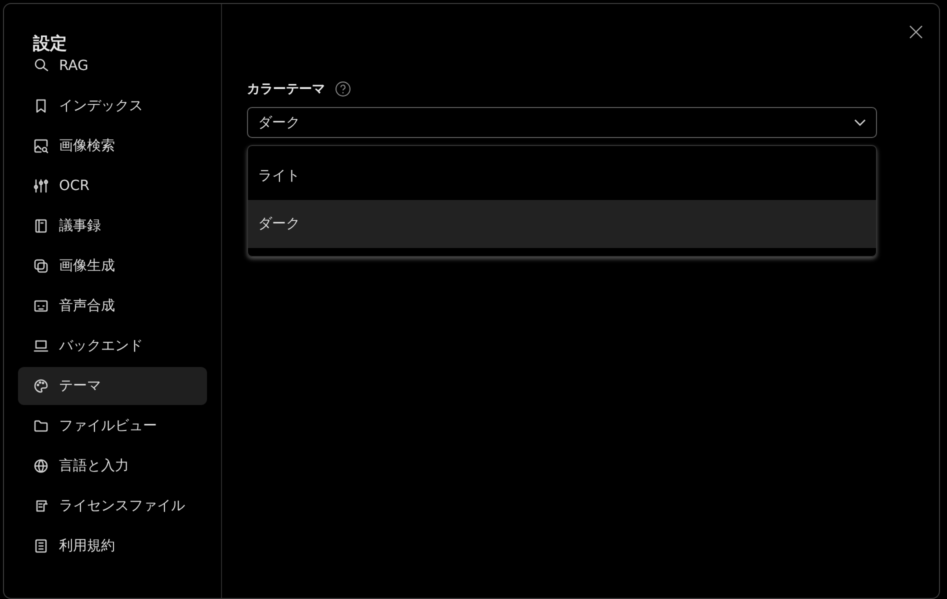 This screenshot has height=599, width=947. Describe the element at coordinates (41, 426) in the screenshot. I see `folder-icon` at that location.